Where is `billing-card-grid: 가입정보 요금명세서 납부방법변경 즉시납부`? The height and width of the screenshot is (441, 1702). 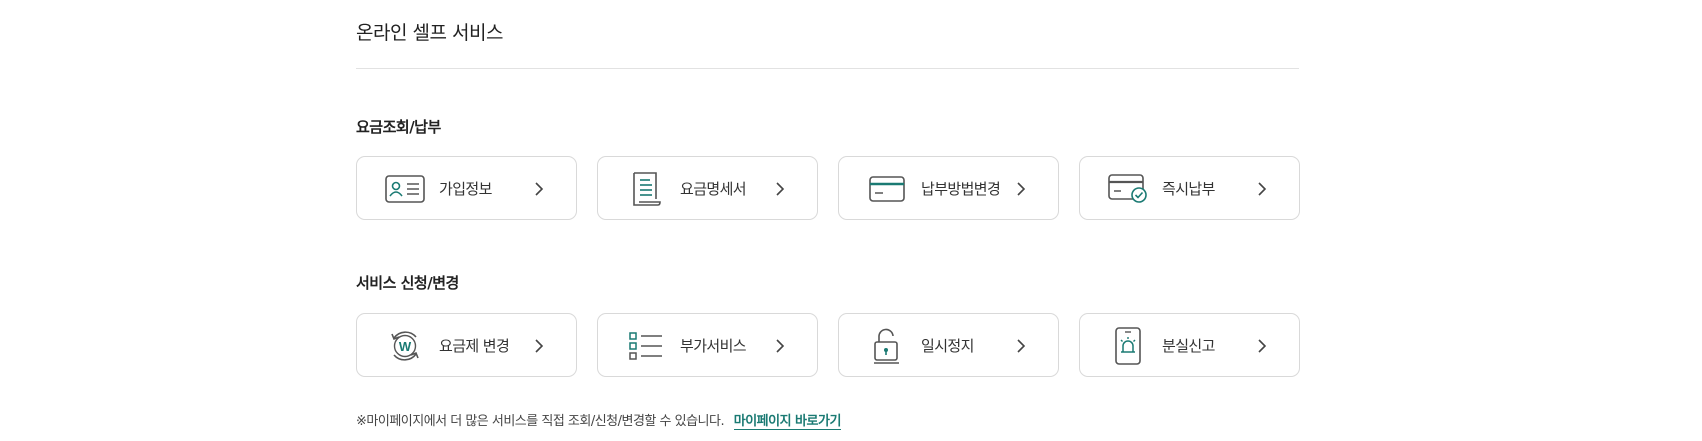 billing-card-grid: 가입정보 요금명세서 납부방법변경 즉시납부 is located at coordinates (828, 188).